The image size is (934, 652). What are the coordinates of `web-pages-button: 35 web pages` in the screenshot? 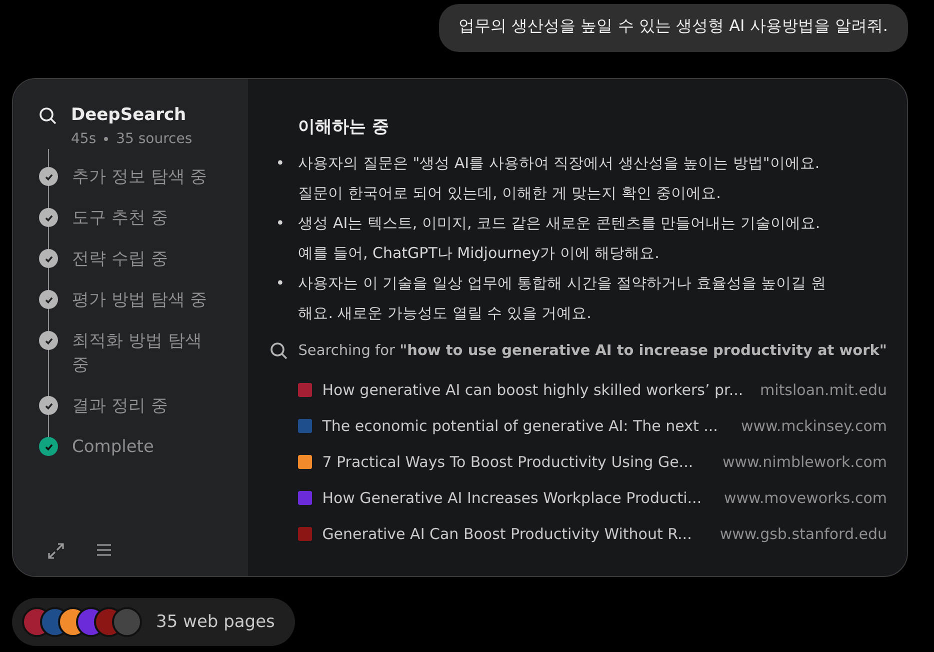 It's located at (153, 622).